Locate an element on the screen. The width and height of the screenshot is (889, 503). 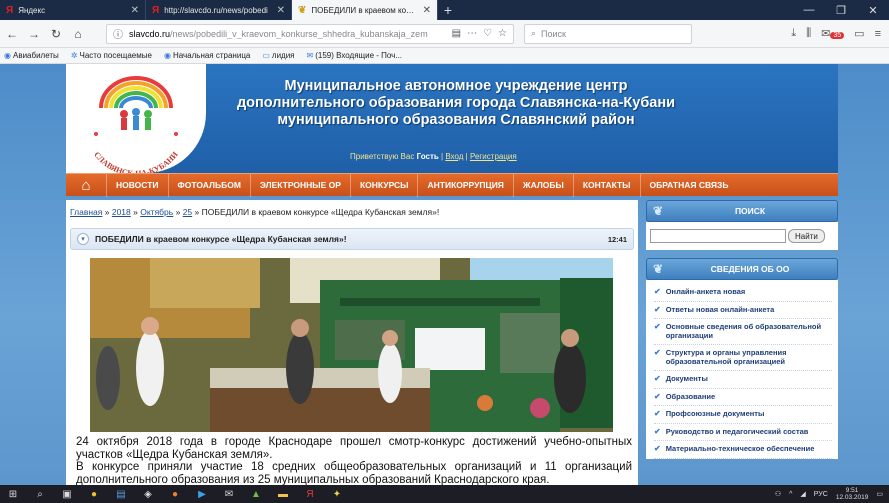
register-link: Регистрация is located at coordinates (493, 156).